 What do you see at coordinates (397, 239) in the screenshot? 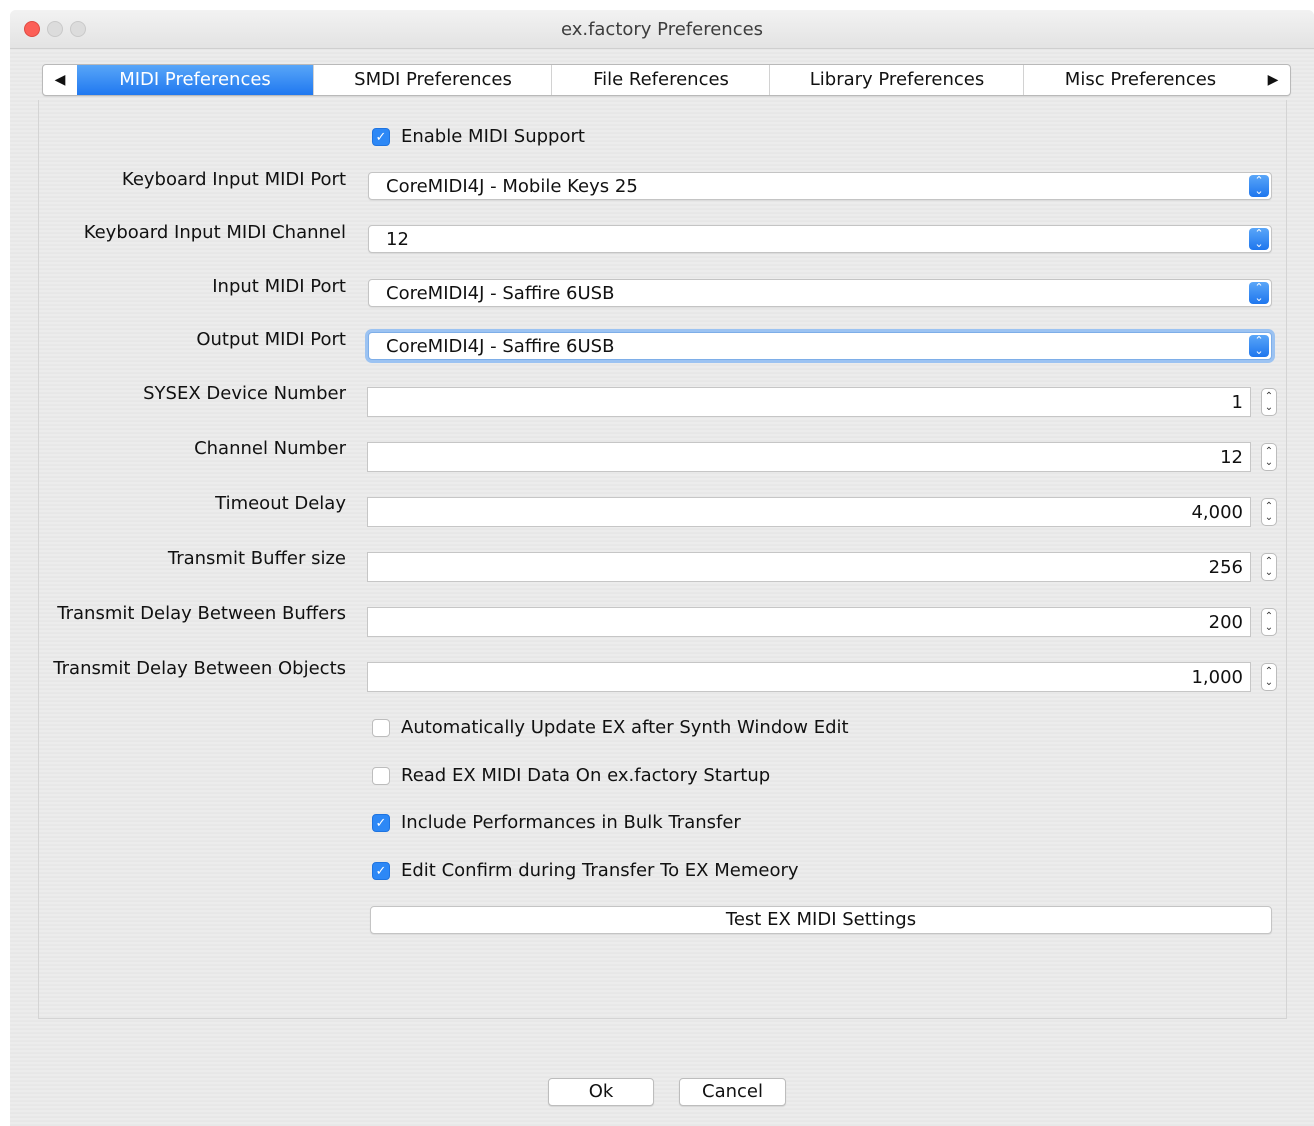
I see `keyboard-channel-value: 12` at bounding box center [397, 239].